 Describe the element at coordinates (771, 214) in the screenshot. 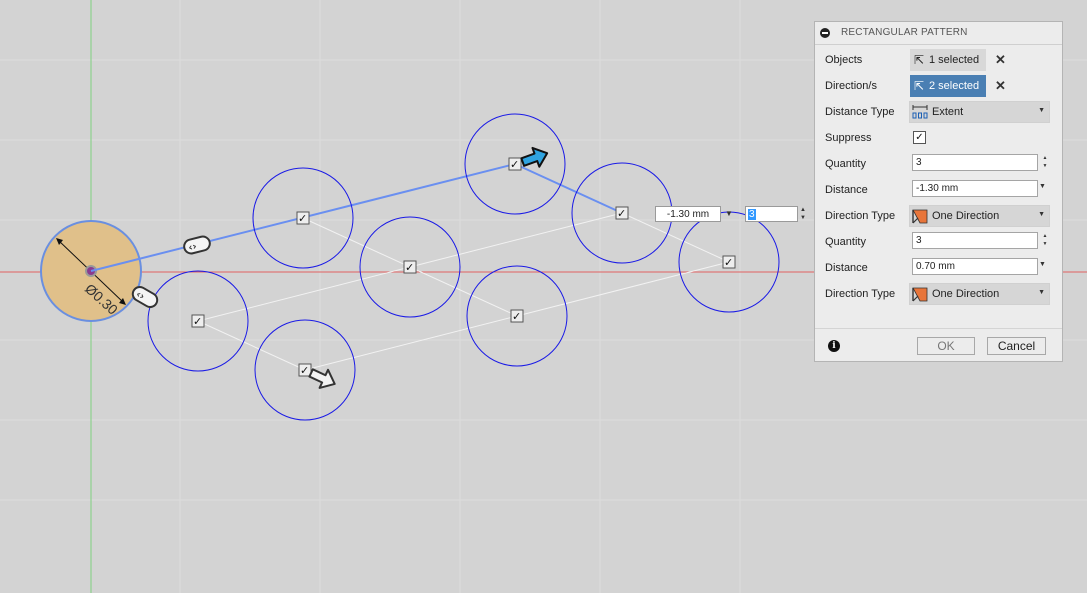

I see `canvas-quantity-input: 3` at that location.